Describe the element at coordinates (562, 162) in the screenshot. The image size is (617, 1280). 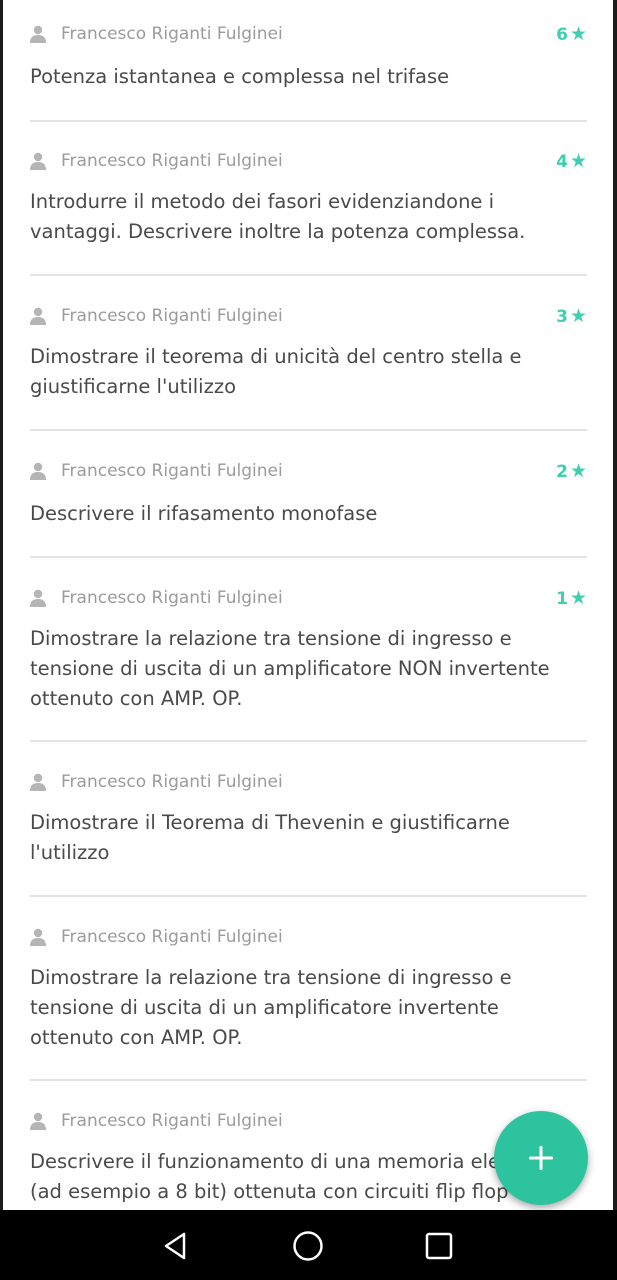
I see `rating-count: 4` at that location.